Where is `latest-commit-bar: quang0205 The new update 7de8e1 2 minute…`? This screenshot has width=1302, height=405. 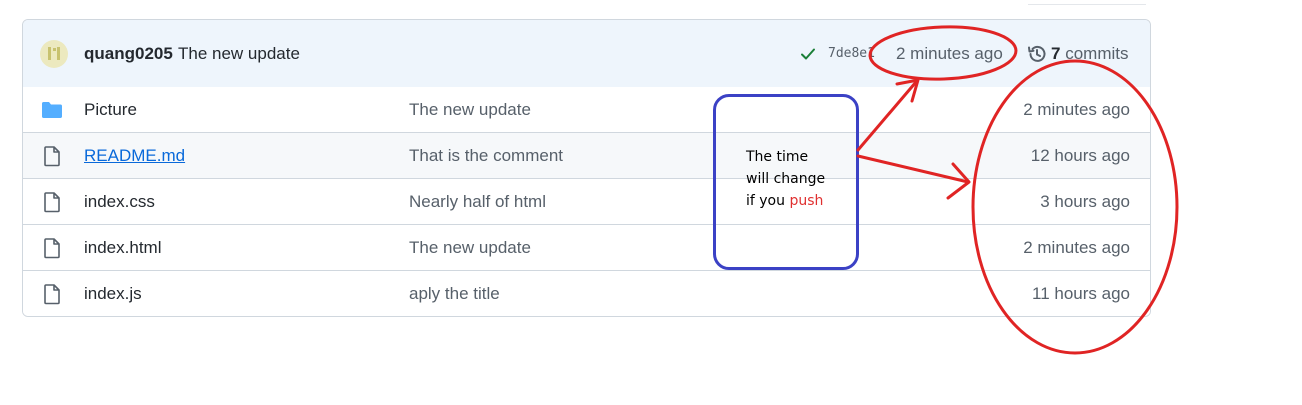 latest-commit-bar: quang0205 The new update 7de8e1 2 minute… is located at coordinates (586, 54).